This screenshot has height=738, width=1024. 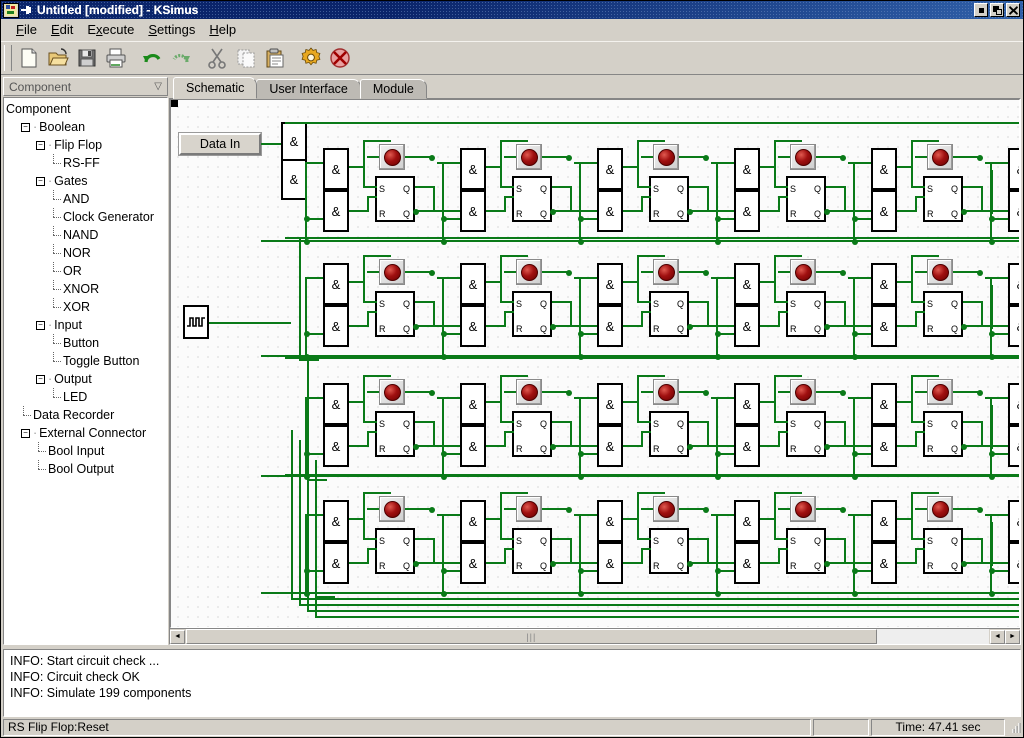 I want to click on save-icon, so click(x=87, y=58).